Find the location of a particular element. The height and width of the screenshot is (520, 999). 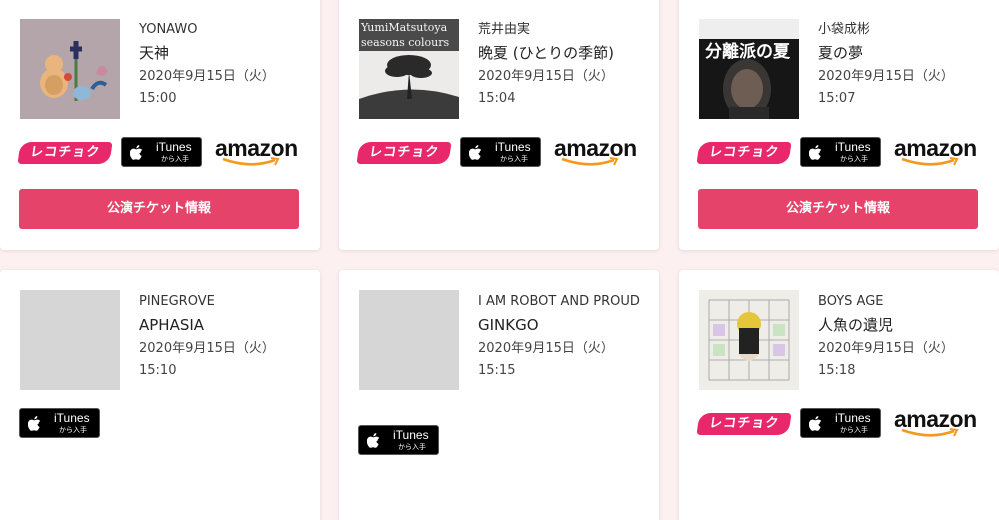

artist-name: 荒井由実 is located at coordinates (504, 29).